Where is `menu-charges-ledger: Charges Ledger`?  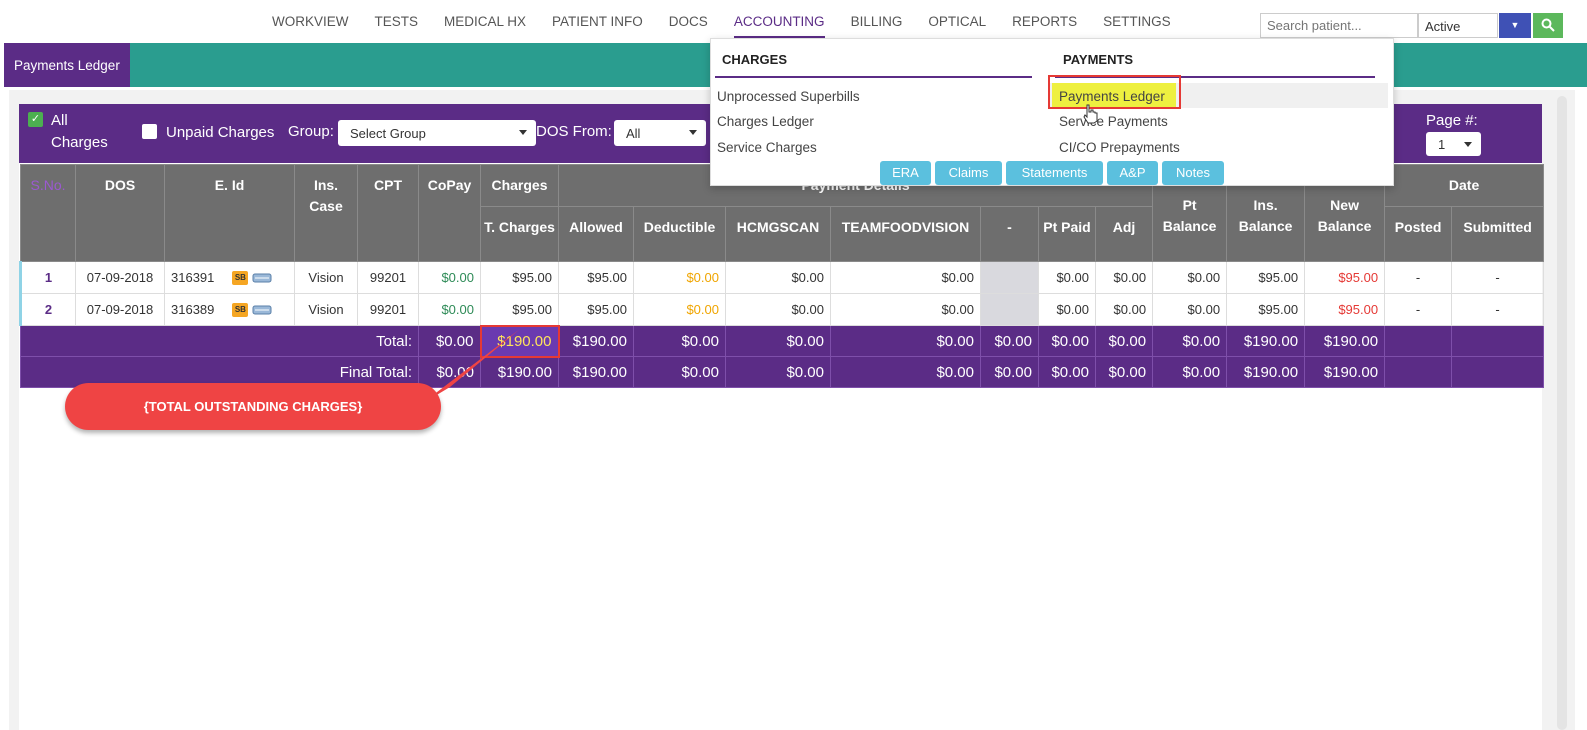
menu-charges-ledger: Charges Ledger is located at coordinates (765, 121).